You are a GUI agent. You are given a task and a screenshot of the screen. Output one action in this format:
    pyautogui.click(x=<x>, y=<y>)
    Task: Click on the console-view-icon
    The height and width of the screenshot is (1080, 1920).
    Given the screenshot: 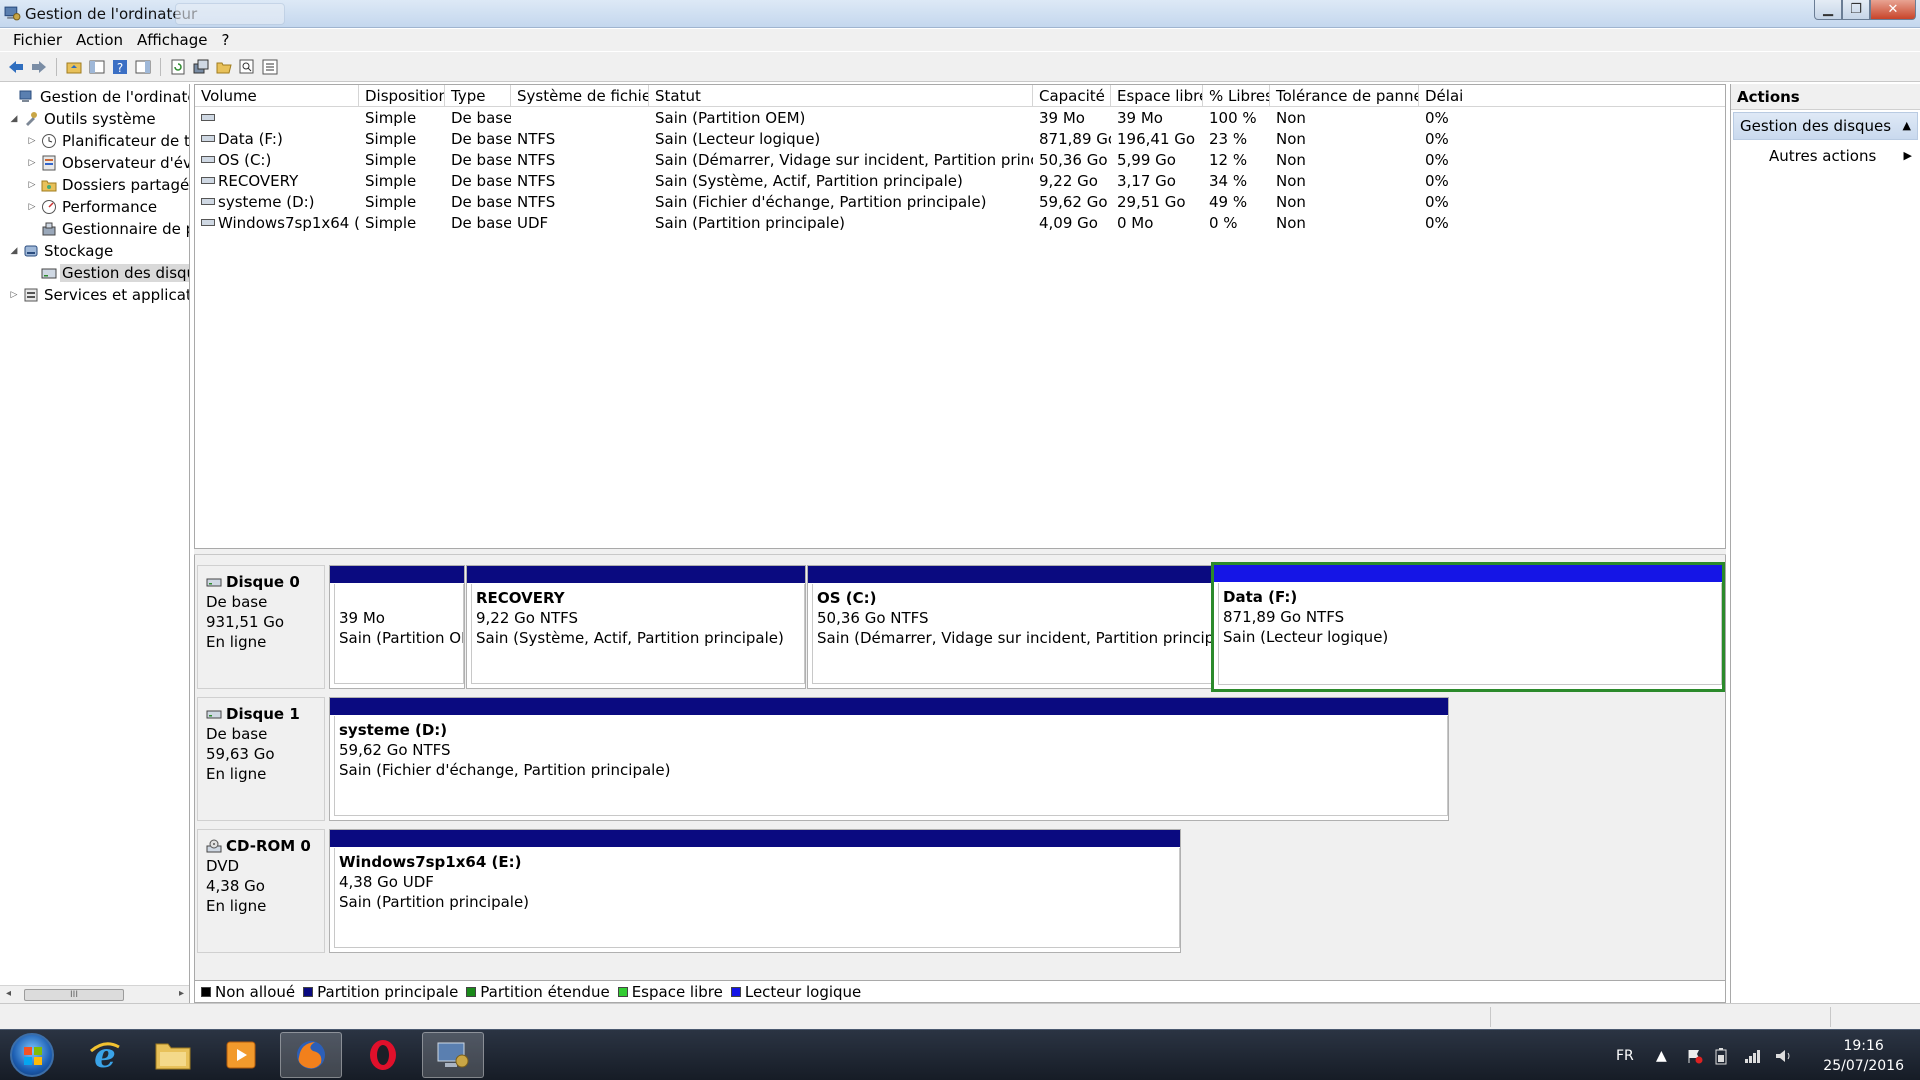 What is the action you would take?
    pyautogui.click(x=143, y=67)
    